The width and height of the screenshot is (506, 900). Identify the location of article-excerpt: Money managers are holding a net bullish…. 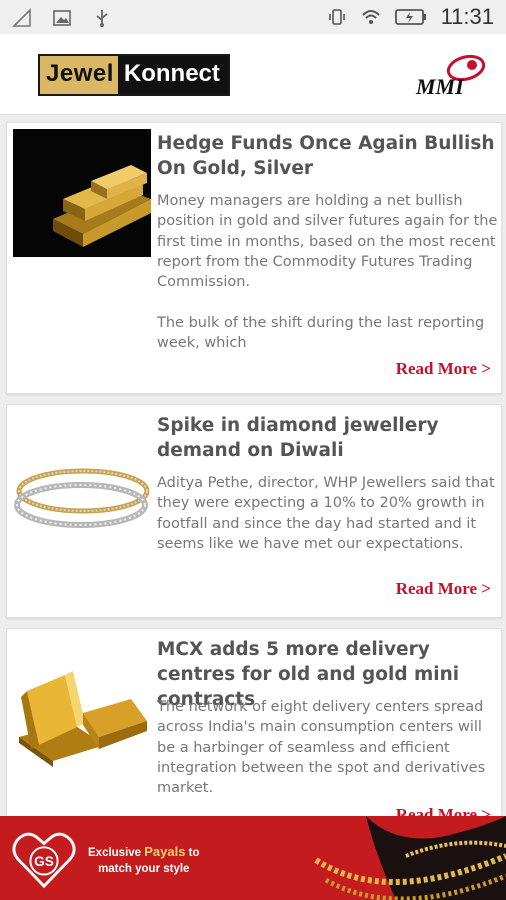
(327, 272).